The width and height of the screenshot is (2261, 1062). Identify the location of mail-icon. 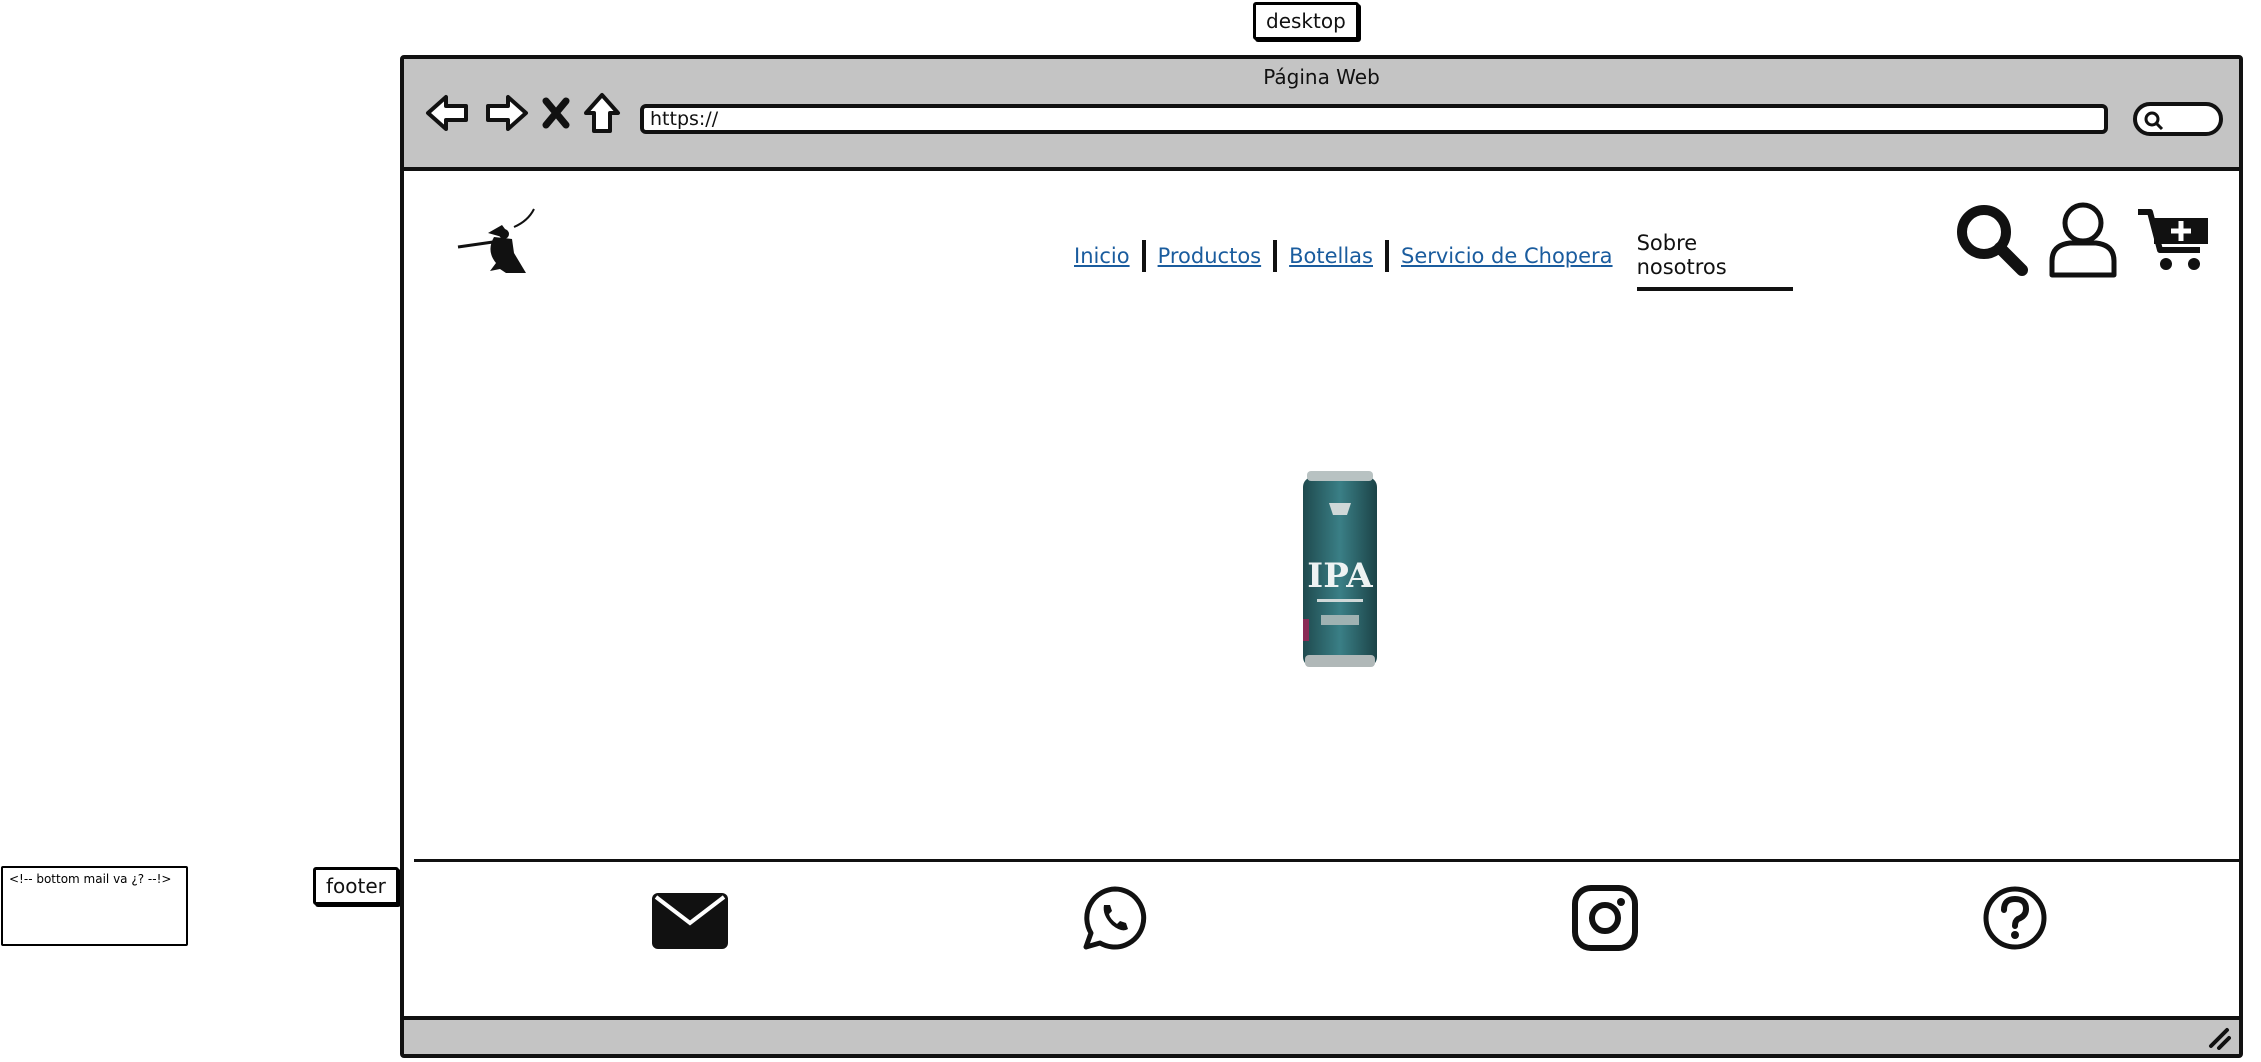
(690, 918).